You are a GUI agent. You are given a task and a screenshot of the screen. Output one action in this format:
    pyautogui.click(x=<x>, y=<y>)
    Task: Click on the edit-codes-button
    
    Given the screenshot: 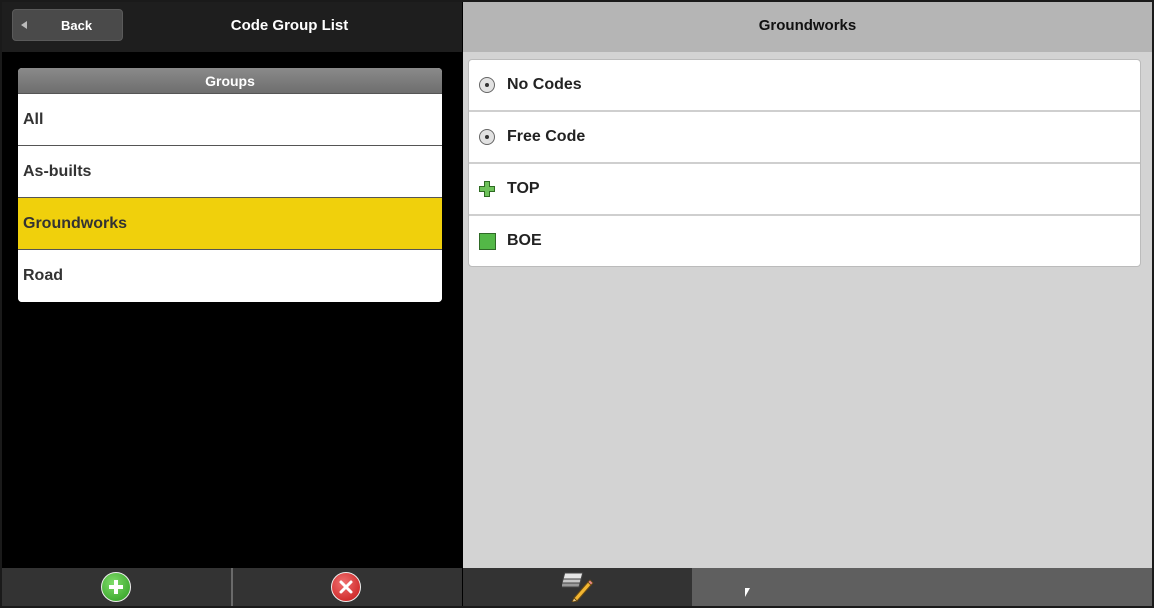 What is the action you would take?
    pyautogui.click(x=577, y=587)
    